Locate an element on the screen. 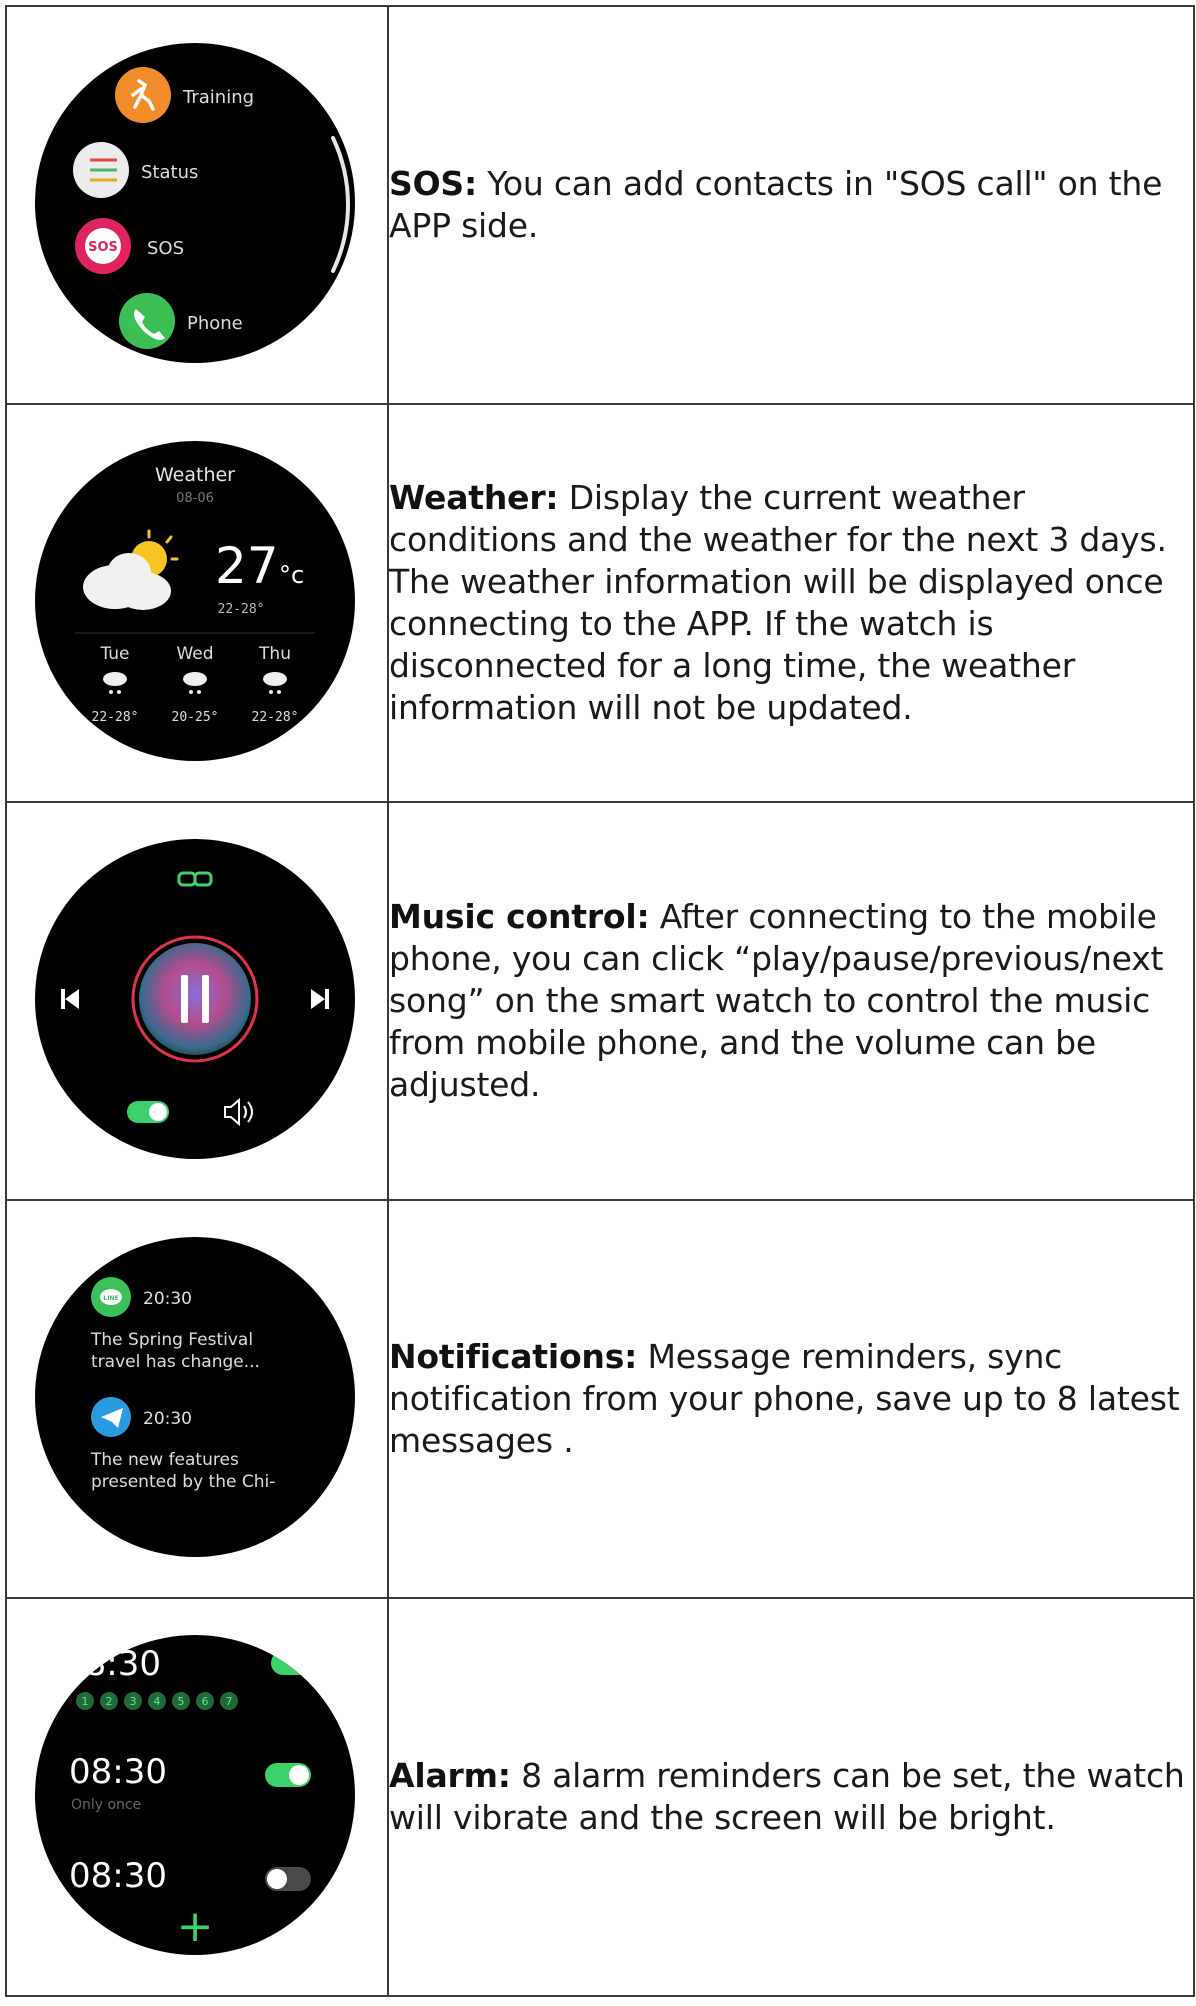 The height and width of the screenshot is (2006, 1196). play-pause-button is located at coordinates (195, 999).